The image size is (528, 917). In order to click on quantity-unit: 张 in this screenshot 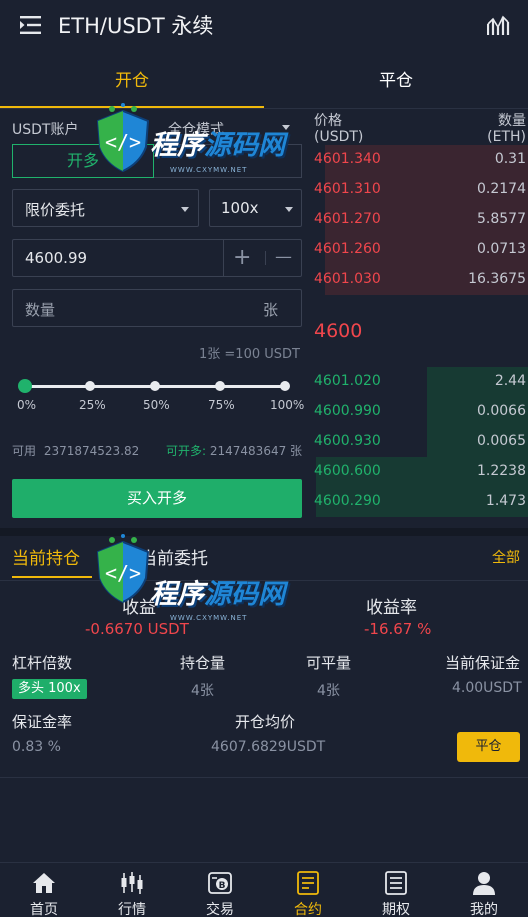, I will do `click(271, 310)`.